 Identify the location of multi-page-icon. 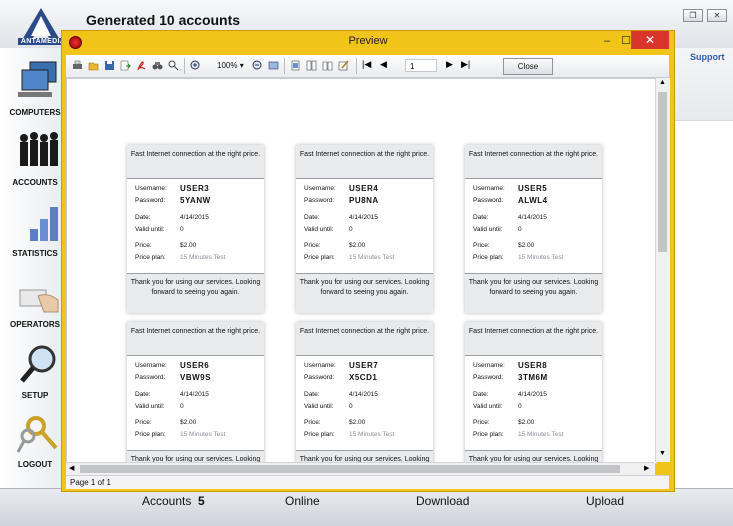
(311, 65).